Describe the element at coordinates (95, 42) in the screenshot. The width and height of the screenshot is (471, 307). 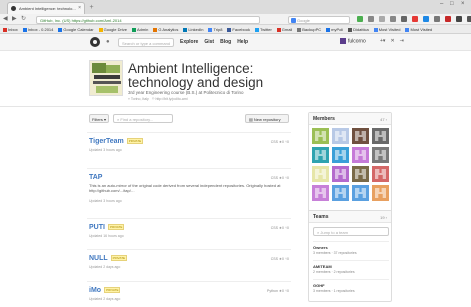
I see `github-logo-icon` at that location.